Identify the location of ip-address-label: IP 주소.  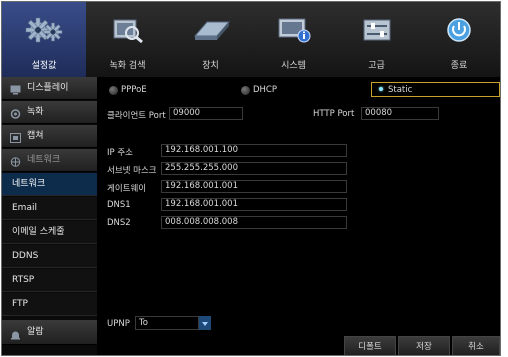
(120, 153).